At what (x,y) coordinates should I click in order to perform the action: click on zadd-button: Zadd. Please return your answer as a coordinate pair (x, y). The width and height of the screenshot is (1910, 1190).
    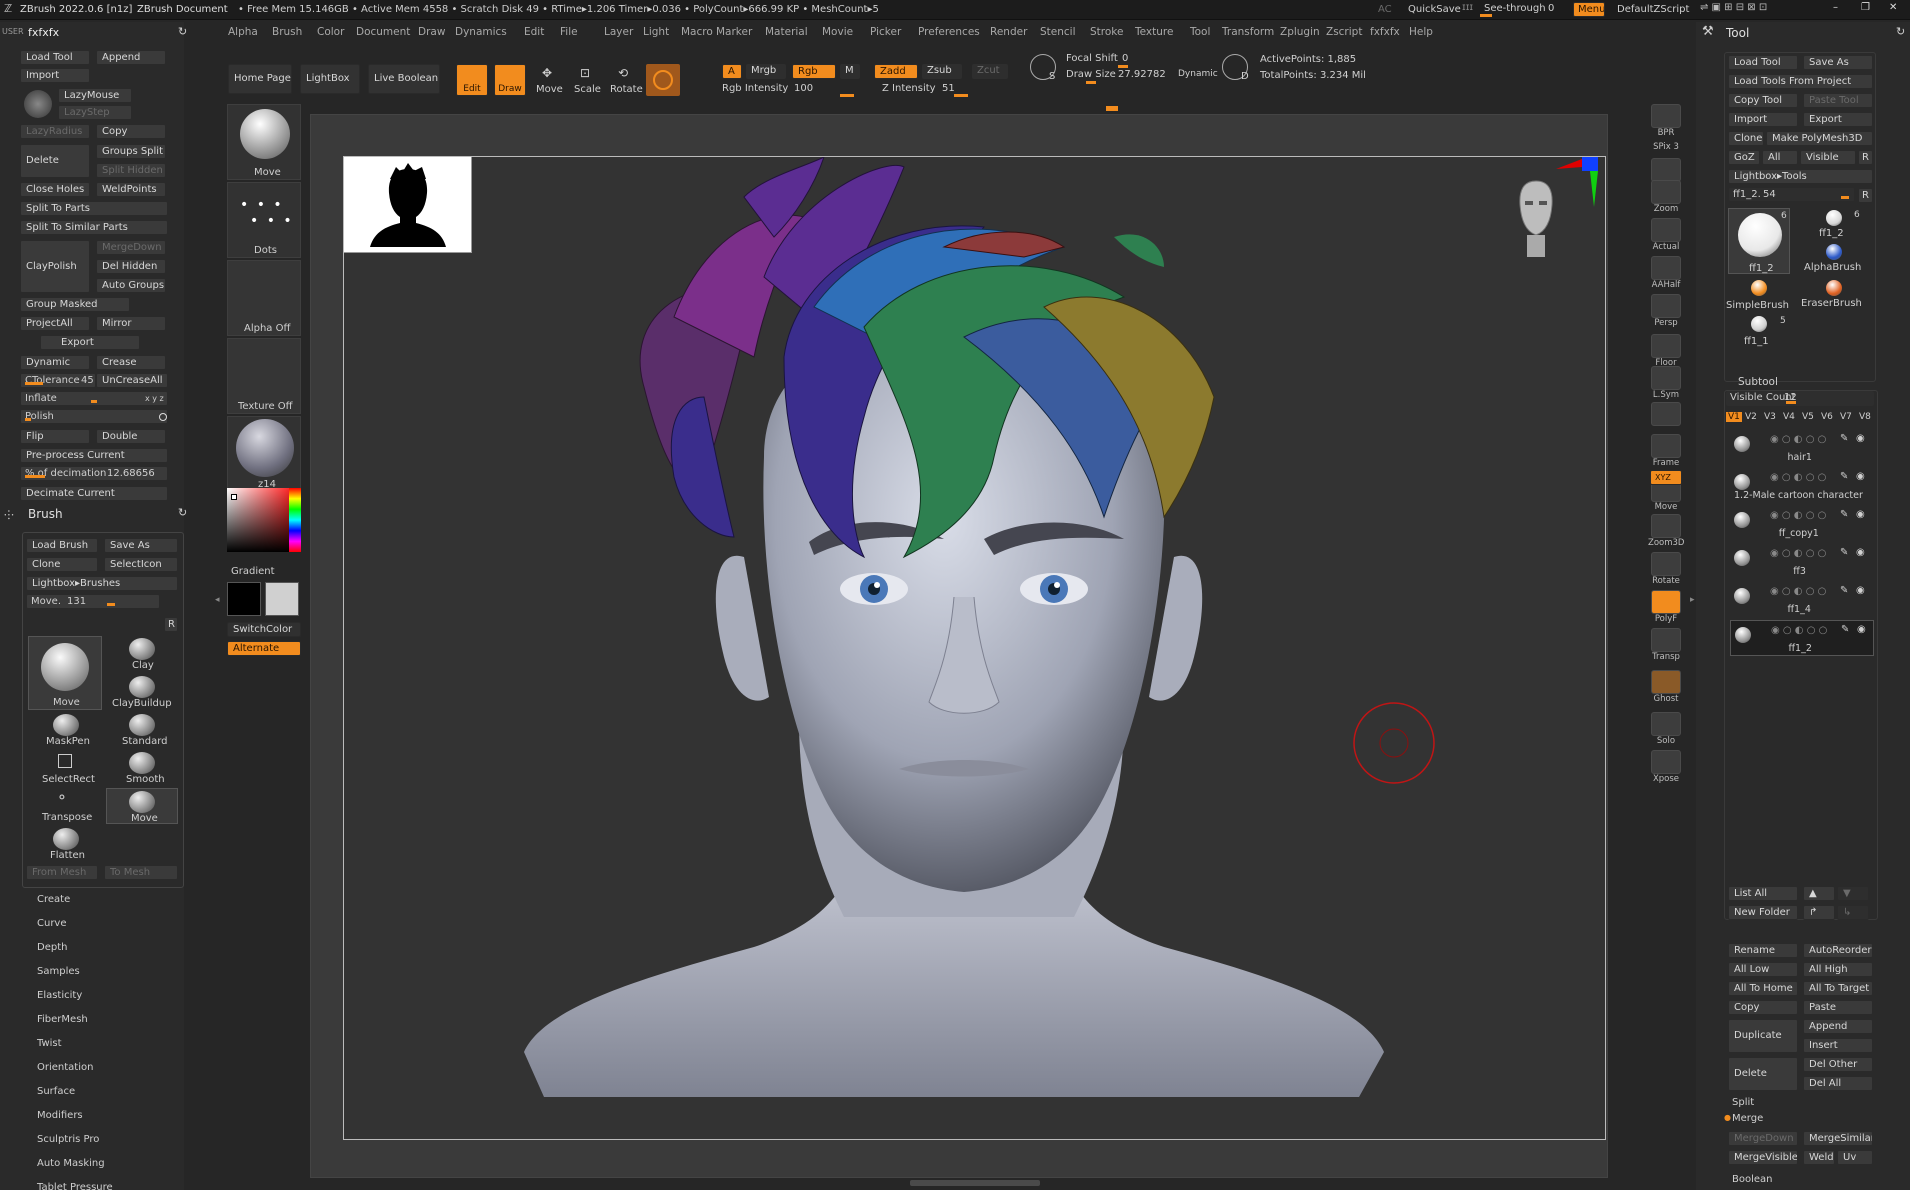
    Looking at the image, I should click on (896, 71).